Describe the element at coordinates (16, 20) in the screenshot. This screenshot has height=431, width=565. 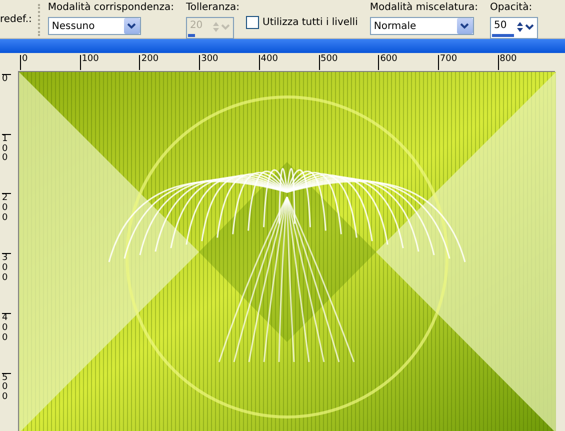
I see `preset-label: redef.:` at that location.